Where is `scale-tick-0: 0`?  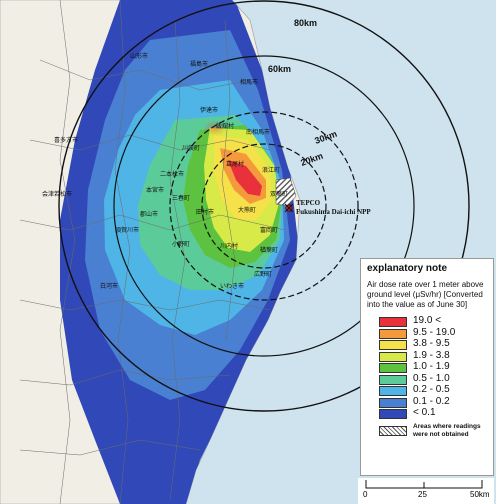
scale-tick-0: 0 is located at coordinates (365, 494).